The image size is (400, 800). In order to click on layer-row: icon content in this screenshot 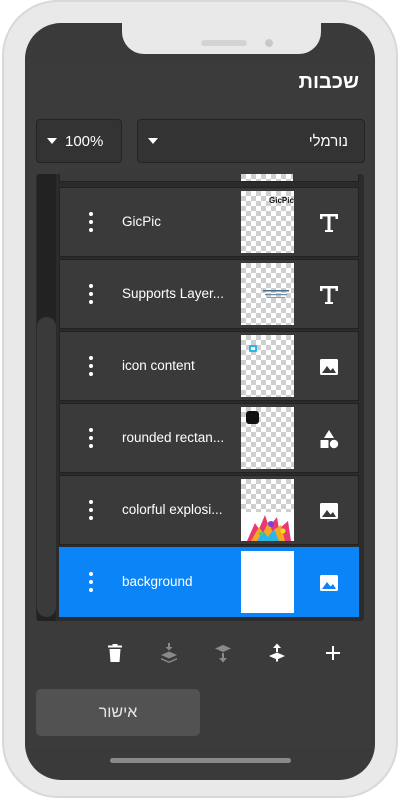, I will do `click(209, 366)`.